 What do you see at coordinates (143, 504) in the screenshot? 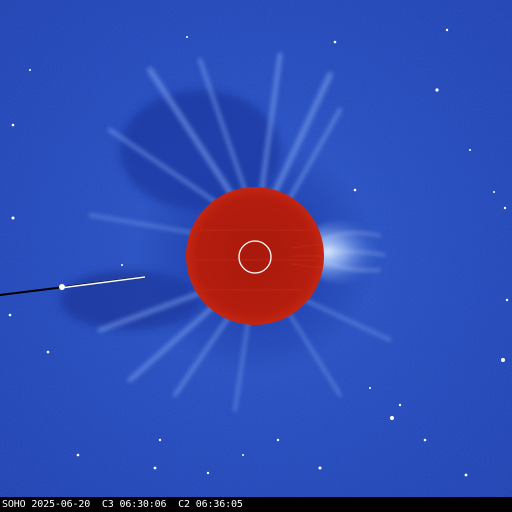
I see `caption-c3-time: 06:30:06` at bounding box center [143, 504].